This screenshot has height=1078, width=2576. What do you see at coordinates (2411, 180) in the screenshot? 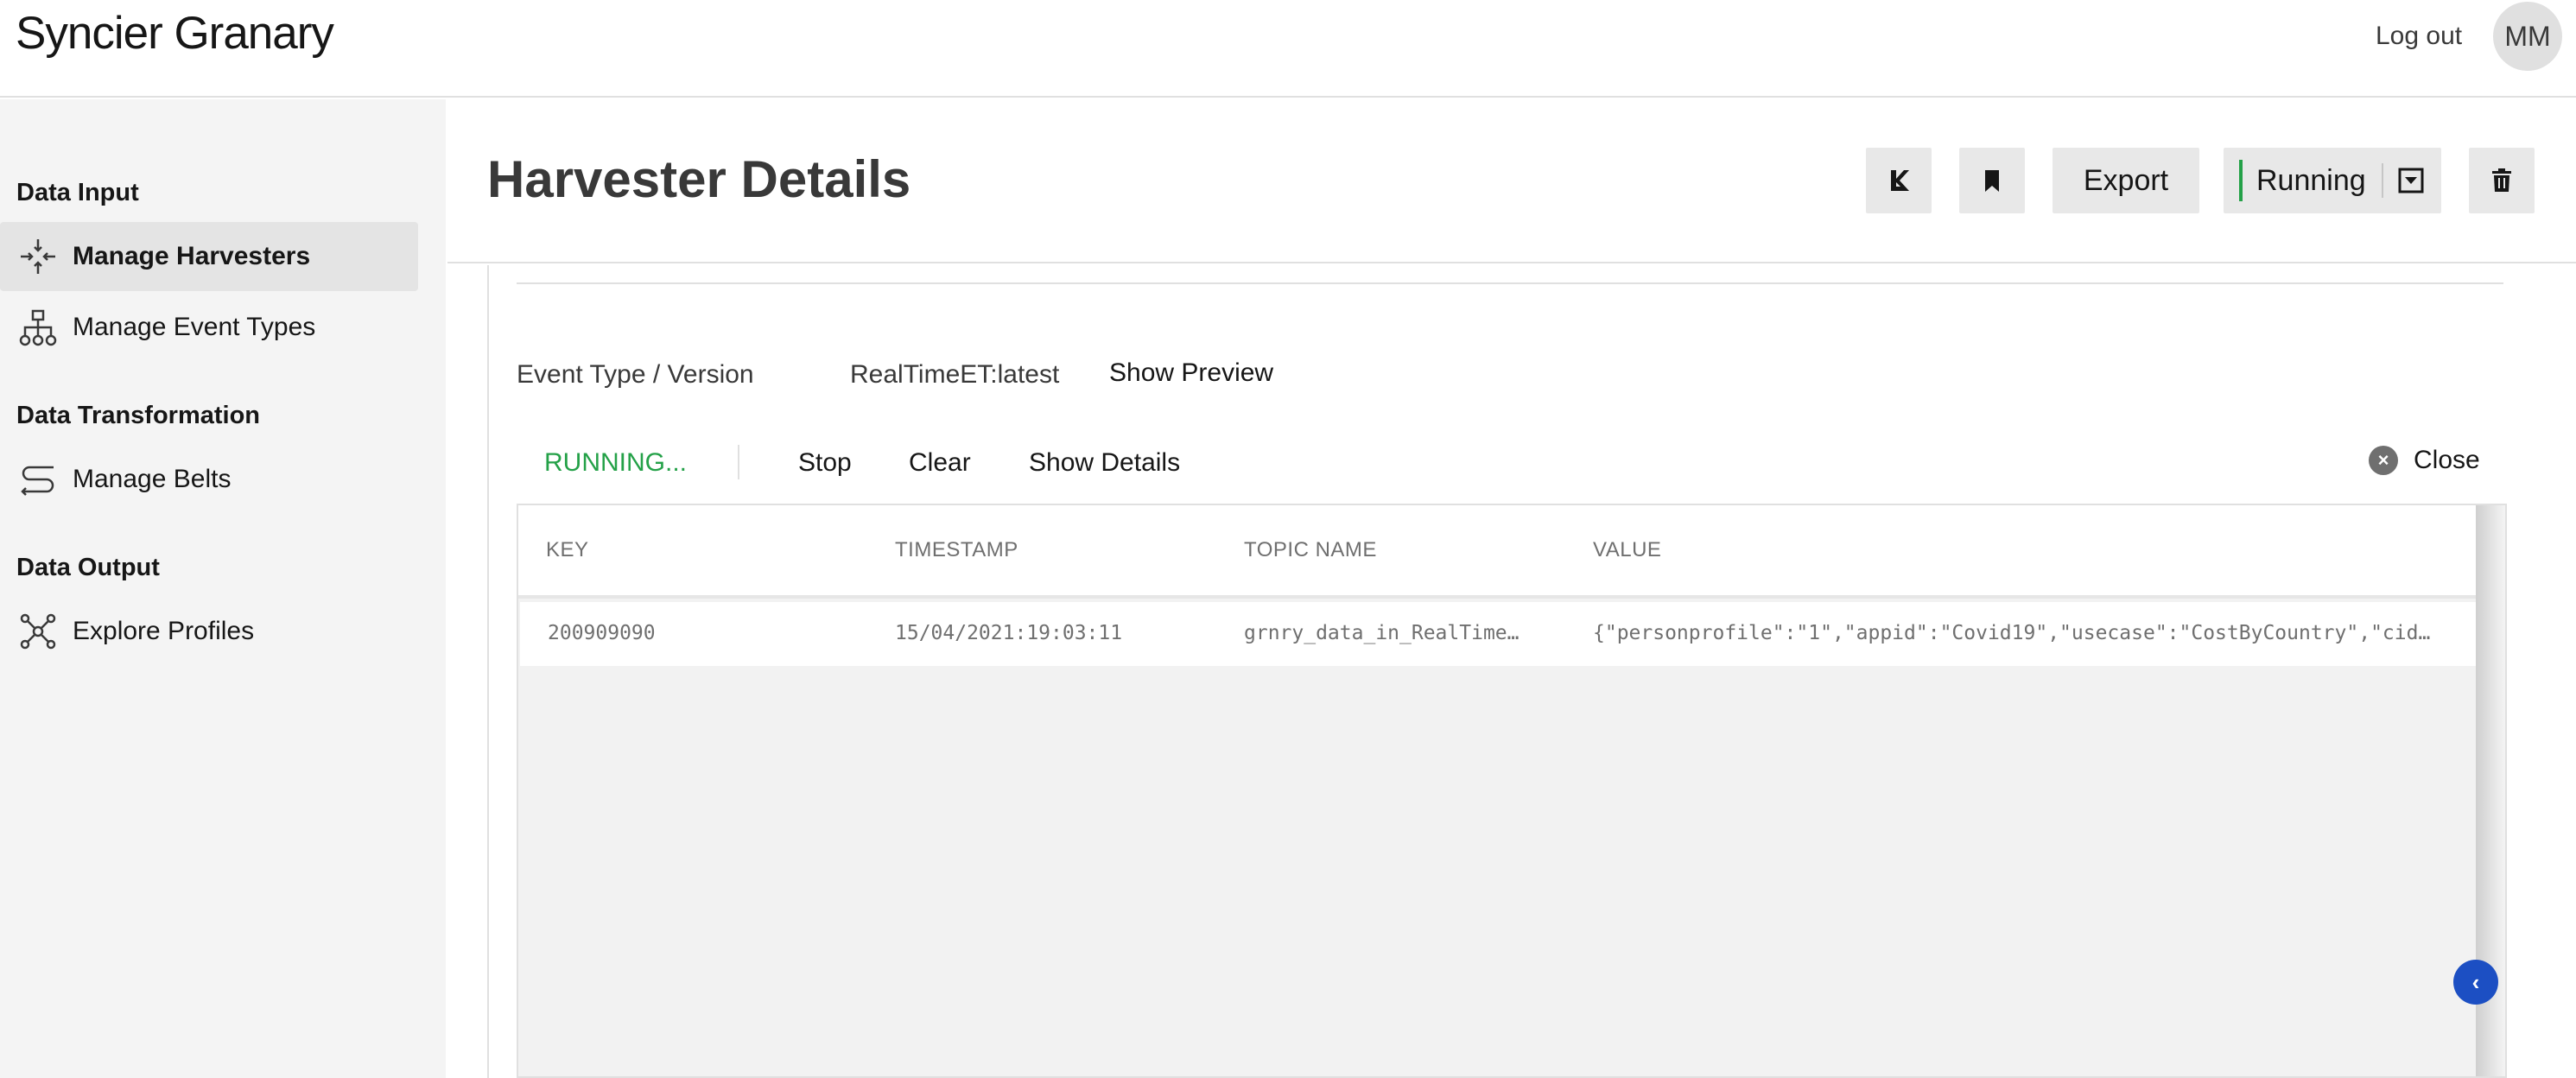
I see `chevron-down-icon` at bounding box center [2411, 180].